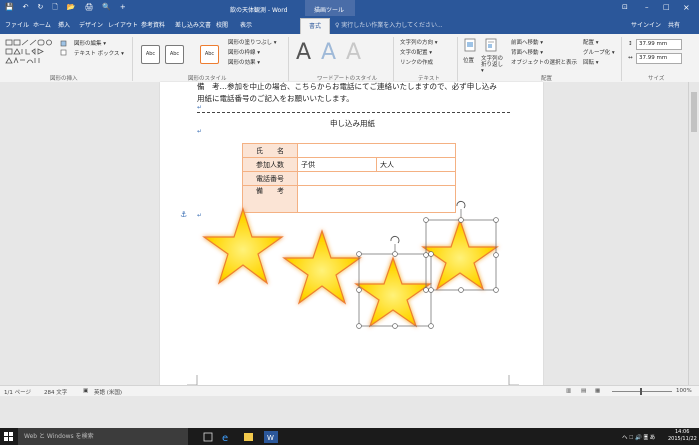 This screenshot has height=445, width=699. I want to click on send-backward-button: 背面へ移動 ▾, so click(527, 52).